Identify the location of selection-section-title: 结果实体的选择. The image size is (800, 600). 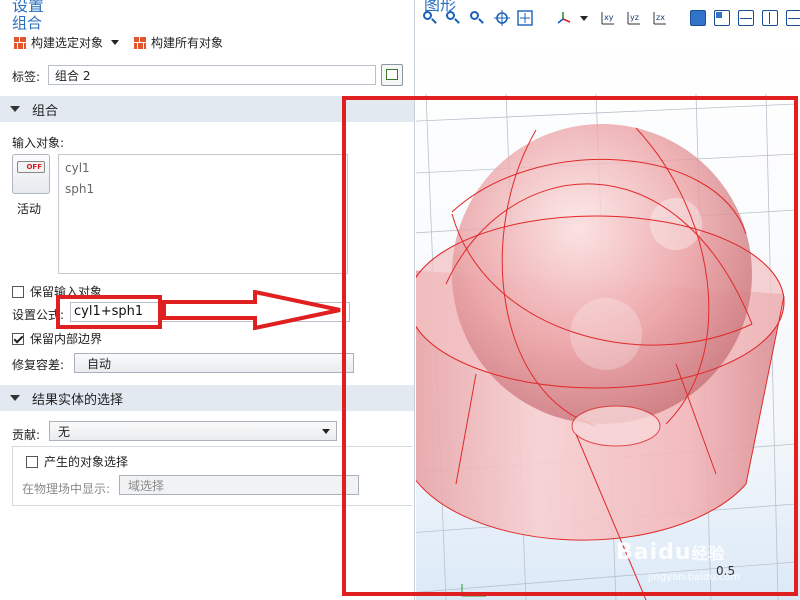
(78, 400).